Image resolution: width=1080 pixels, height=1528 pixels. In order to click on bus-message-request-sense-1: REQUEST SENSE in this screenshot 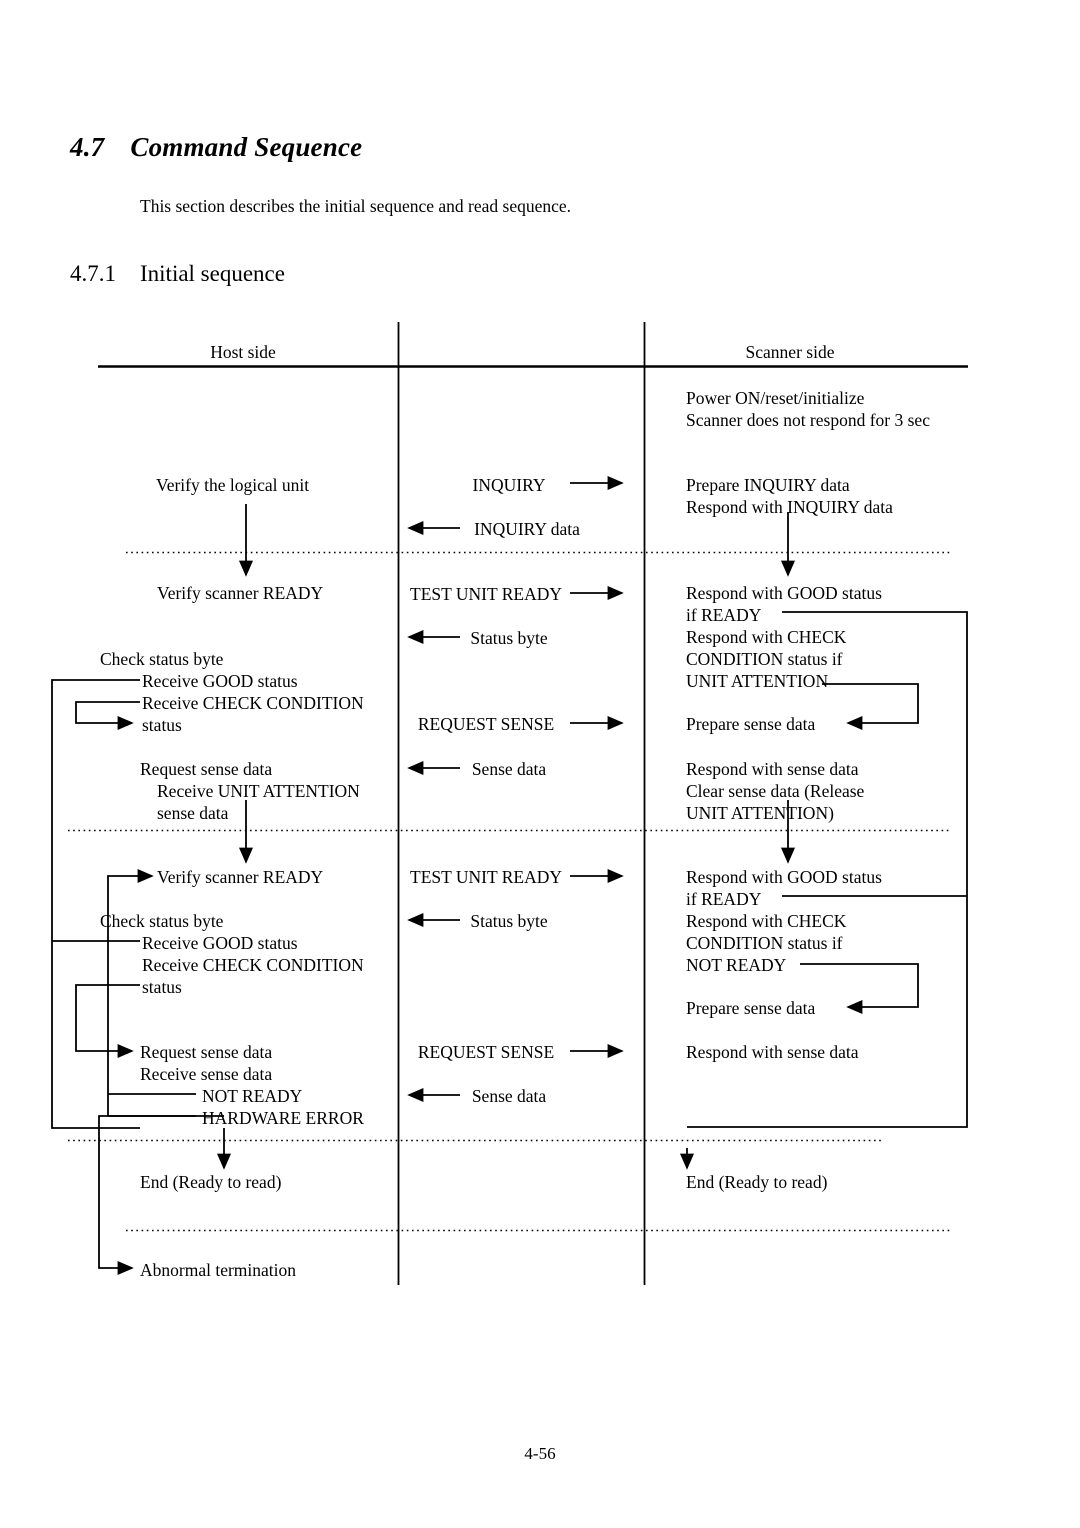, I will do `click(486, 724)`.